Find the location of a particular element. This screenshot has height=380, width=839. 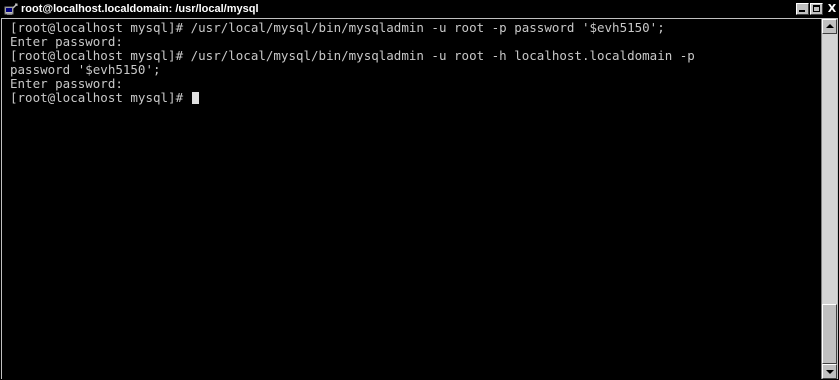

close-icon: X is located at coordinates (832, 9).